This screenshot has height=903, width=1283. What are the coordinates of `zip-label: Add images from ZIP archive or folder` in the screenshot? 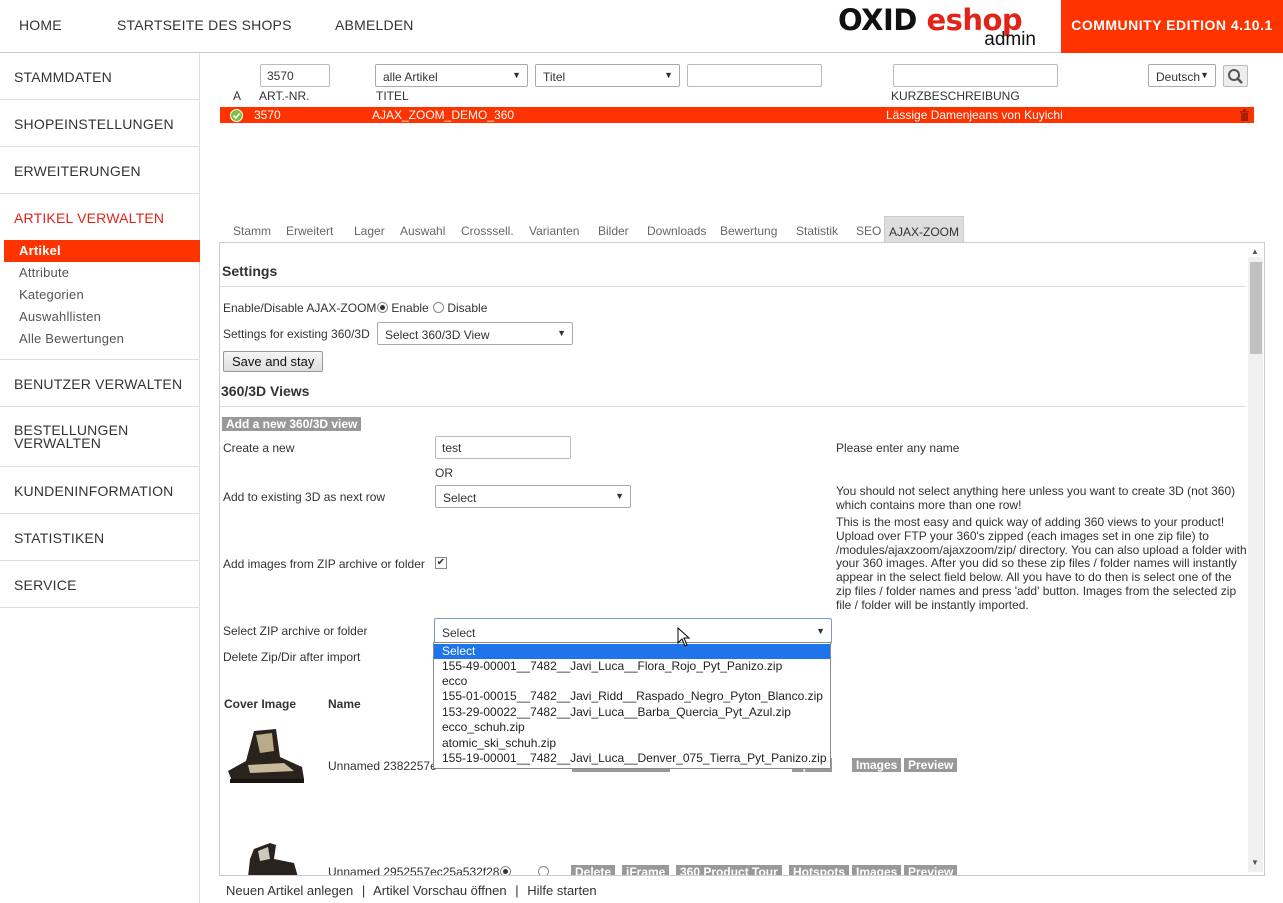 It's located at (324, 564).